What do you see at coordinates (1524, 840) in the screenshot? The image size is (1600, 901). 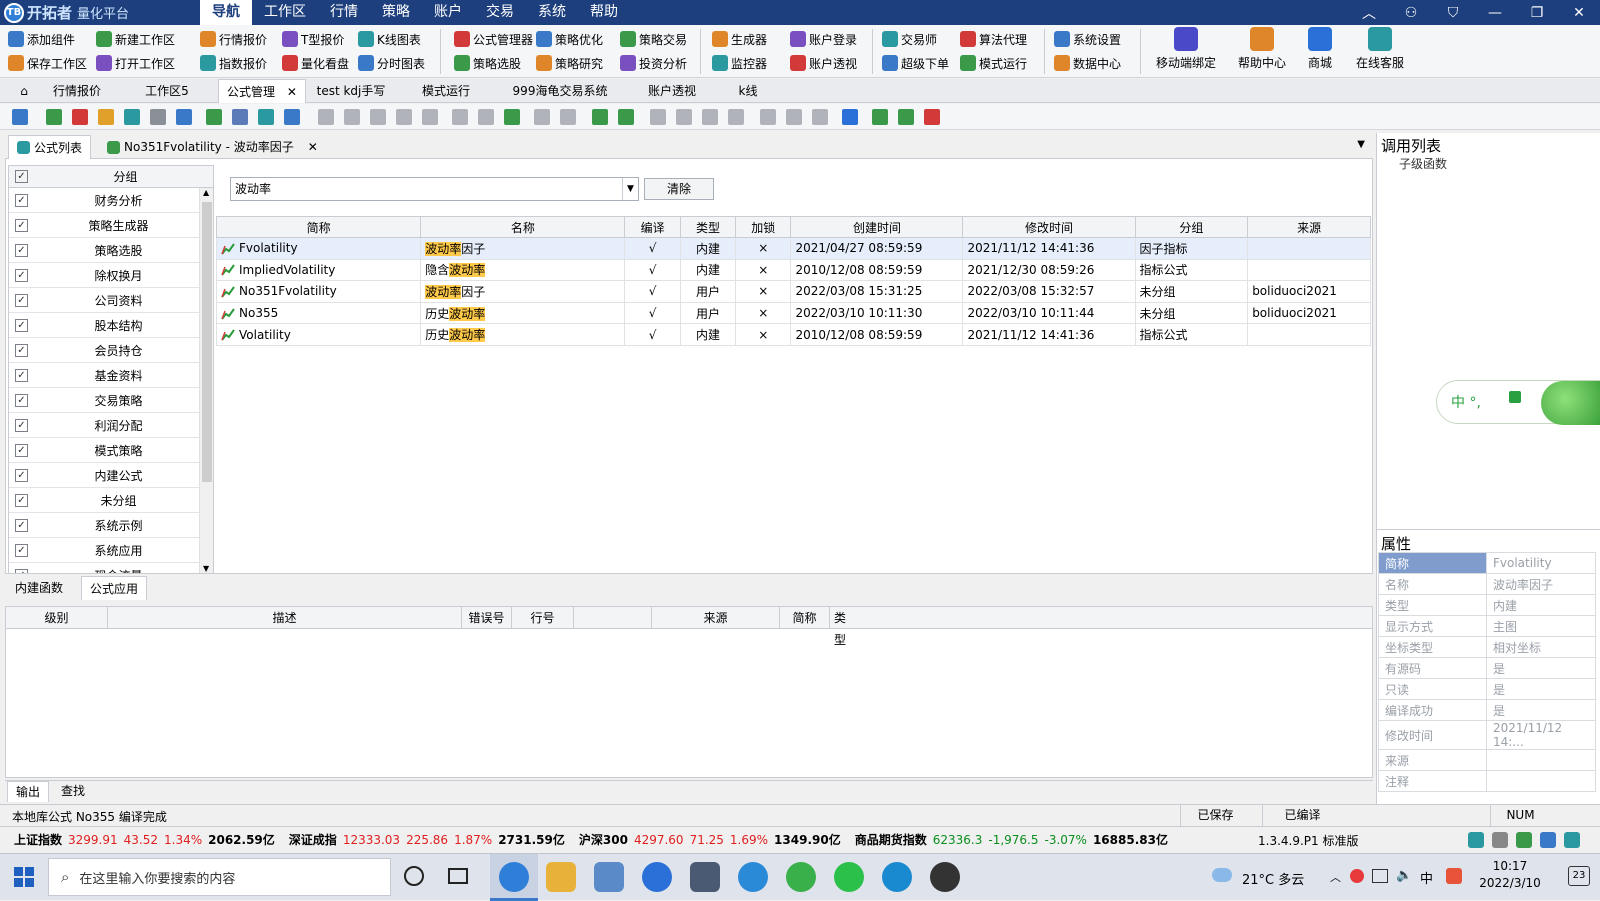 I see `account-icon` at bounding box center [1524, 840].